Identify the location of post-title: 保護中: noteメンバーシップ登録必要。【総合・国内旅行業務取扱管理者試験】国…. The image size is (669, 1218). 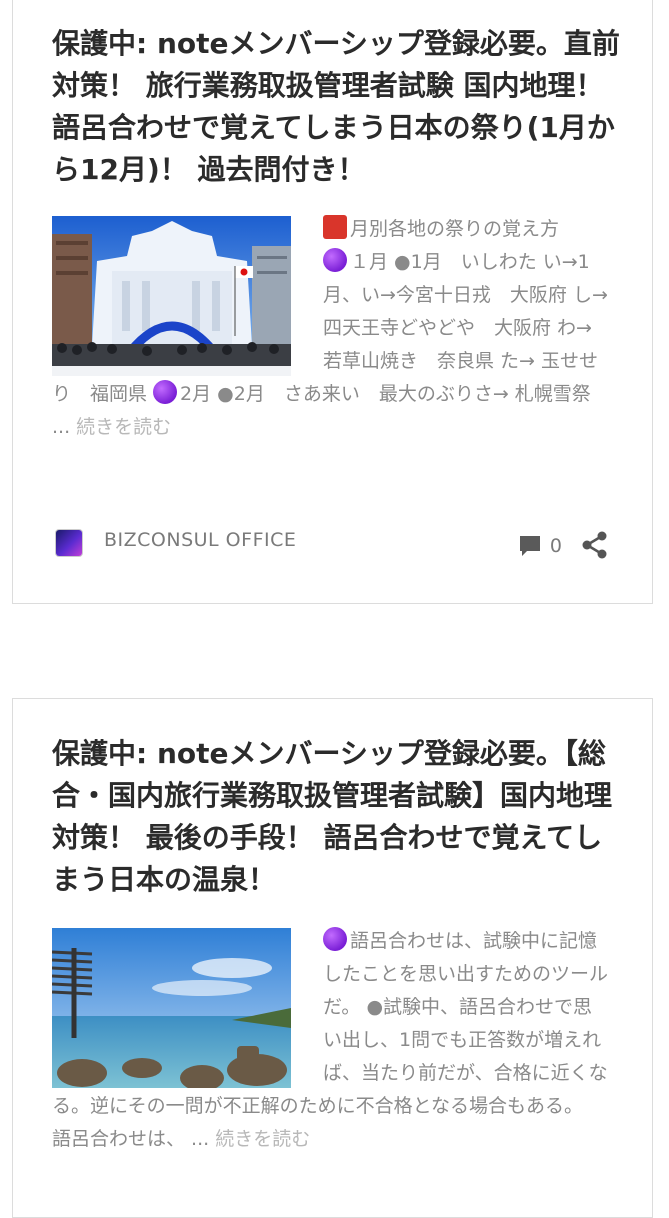
(337, 817).